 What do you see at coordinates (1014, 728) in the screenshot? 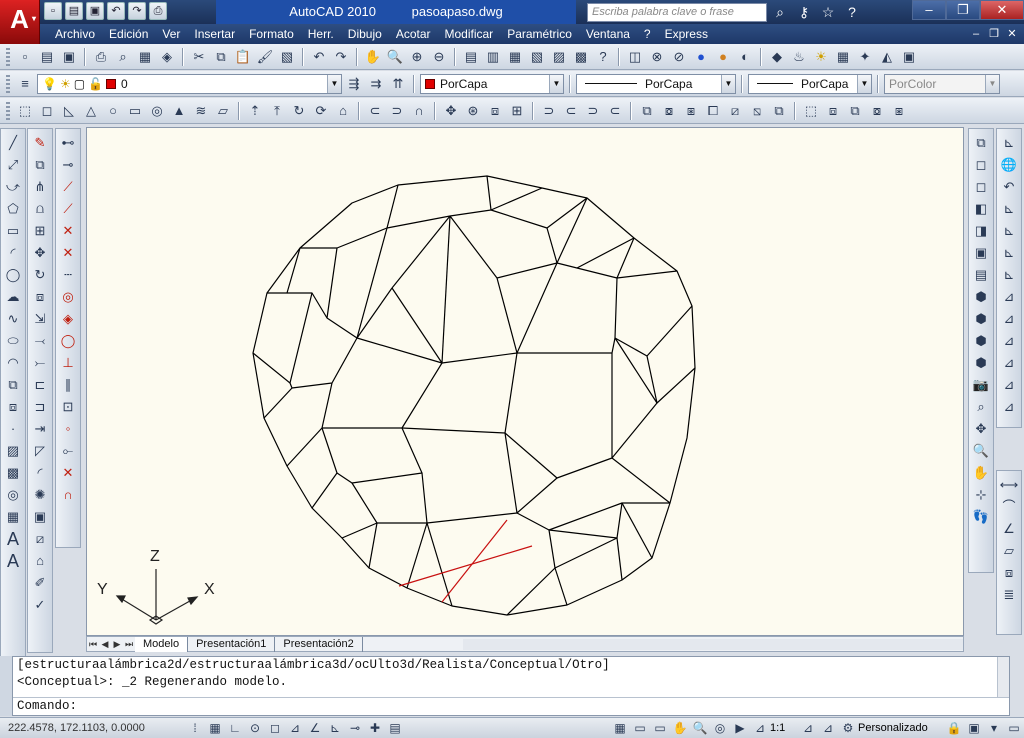
I see `clean-screen-icon: ▭` at bounding box center [1014, 728].